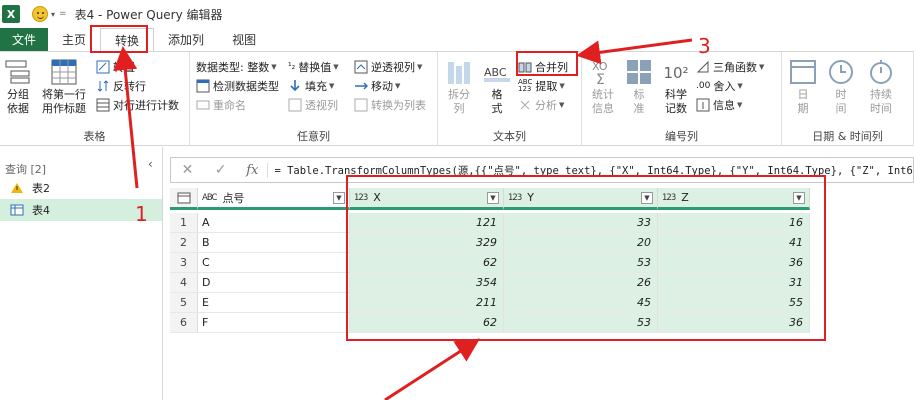  I want to click on column-header-y: 123 Y ▼, so click(581, 199).